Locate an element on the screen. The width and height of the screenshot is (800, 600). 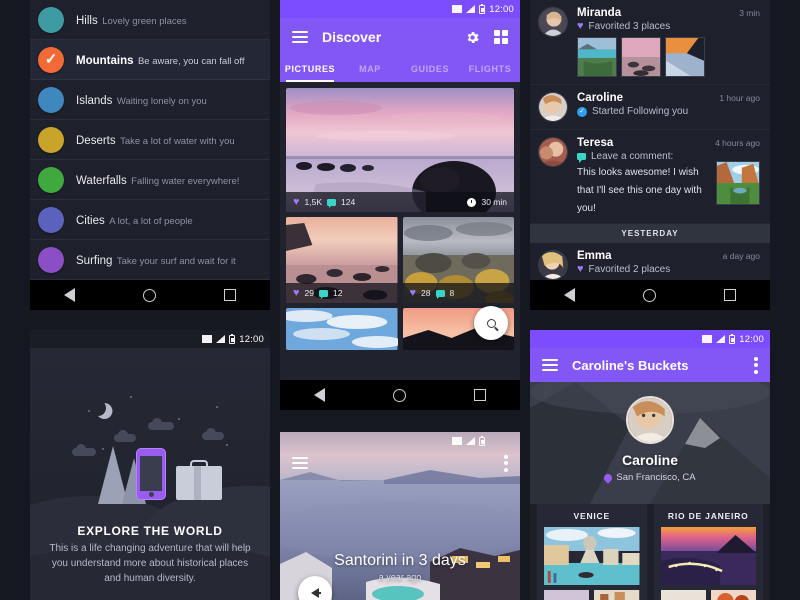
discover-feed: ♥ 1,5K 124 30 min ♥ 29 12 ♥ 28 8 is located at coordinates (400, 231).